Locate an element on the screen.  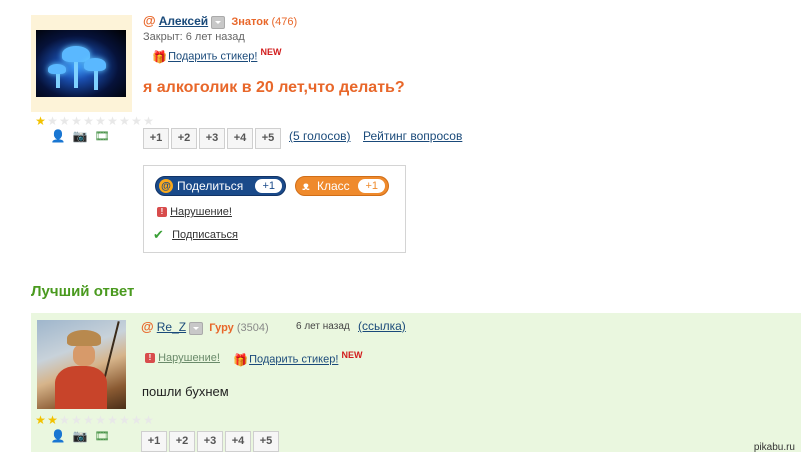
question-author-stars: ★ ★ ★ ★ ★ ★ ★ ★ ★ ★ is located at coordinates (94, 121).